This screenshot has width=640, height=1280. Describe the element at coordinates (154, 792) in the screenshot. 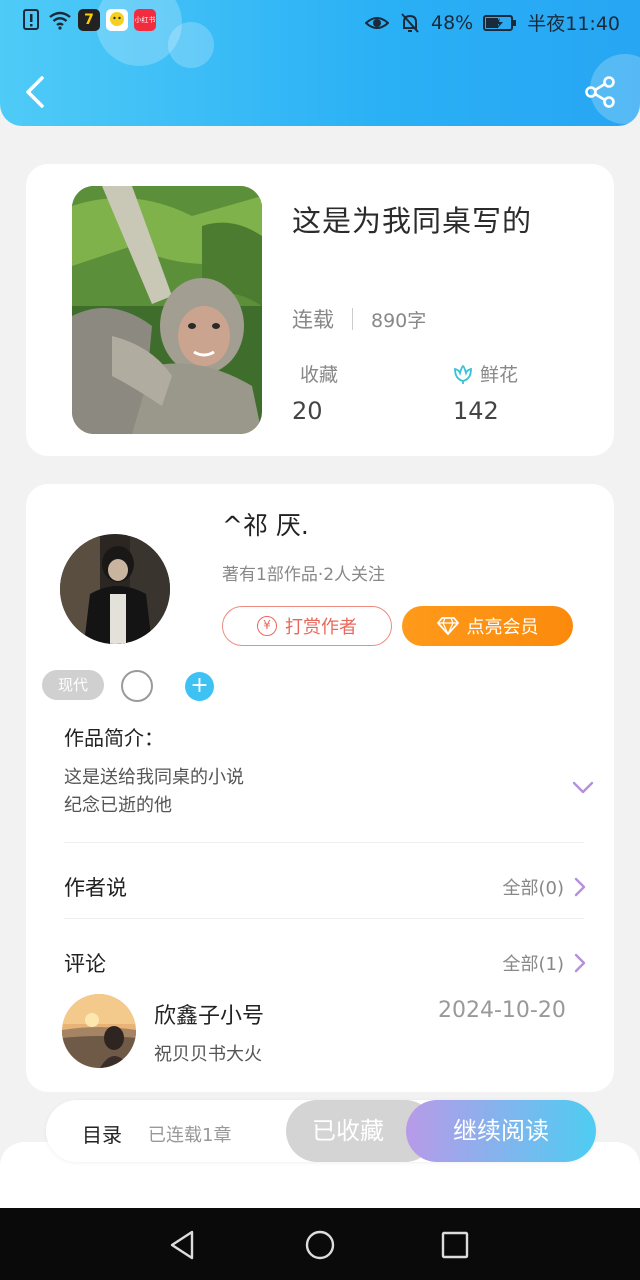

I see `intro-text: 这是送给我同桌的小说 纪念已逝的他` at that location.